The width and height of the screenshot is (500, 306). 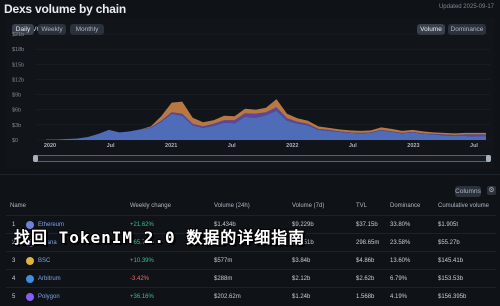 What do you see at coordinates (488, 158) in the screenshot?
I see `range-handle-end` at bounding box center [488, 158].